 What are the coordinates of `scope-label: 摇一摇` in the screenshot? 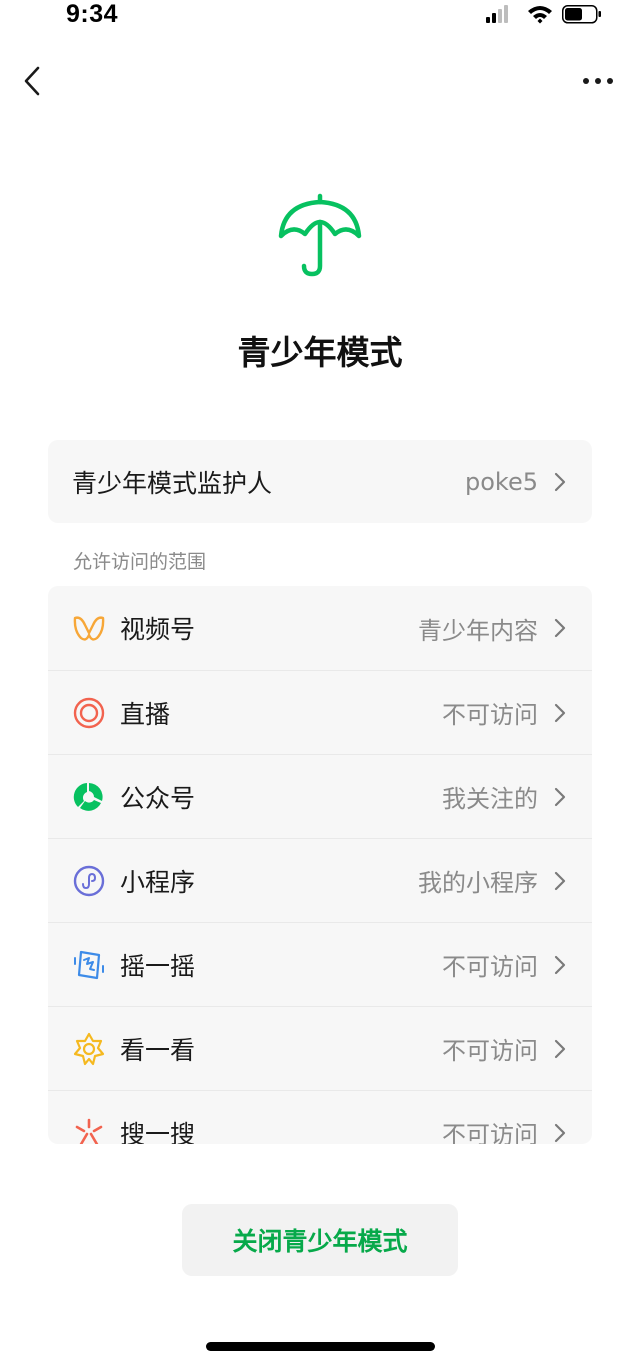 It's located at (158, 966).